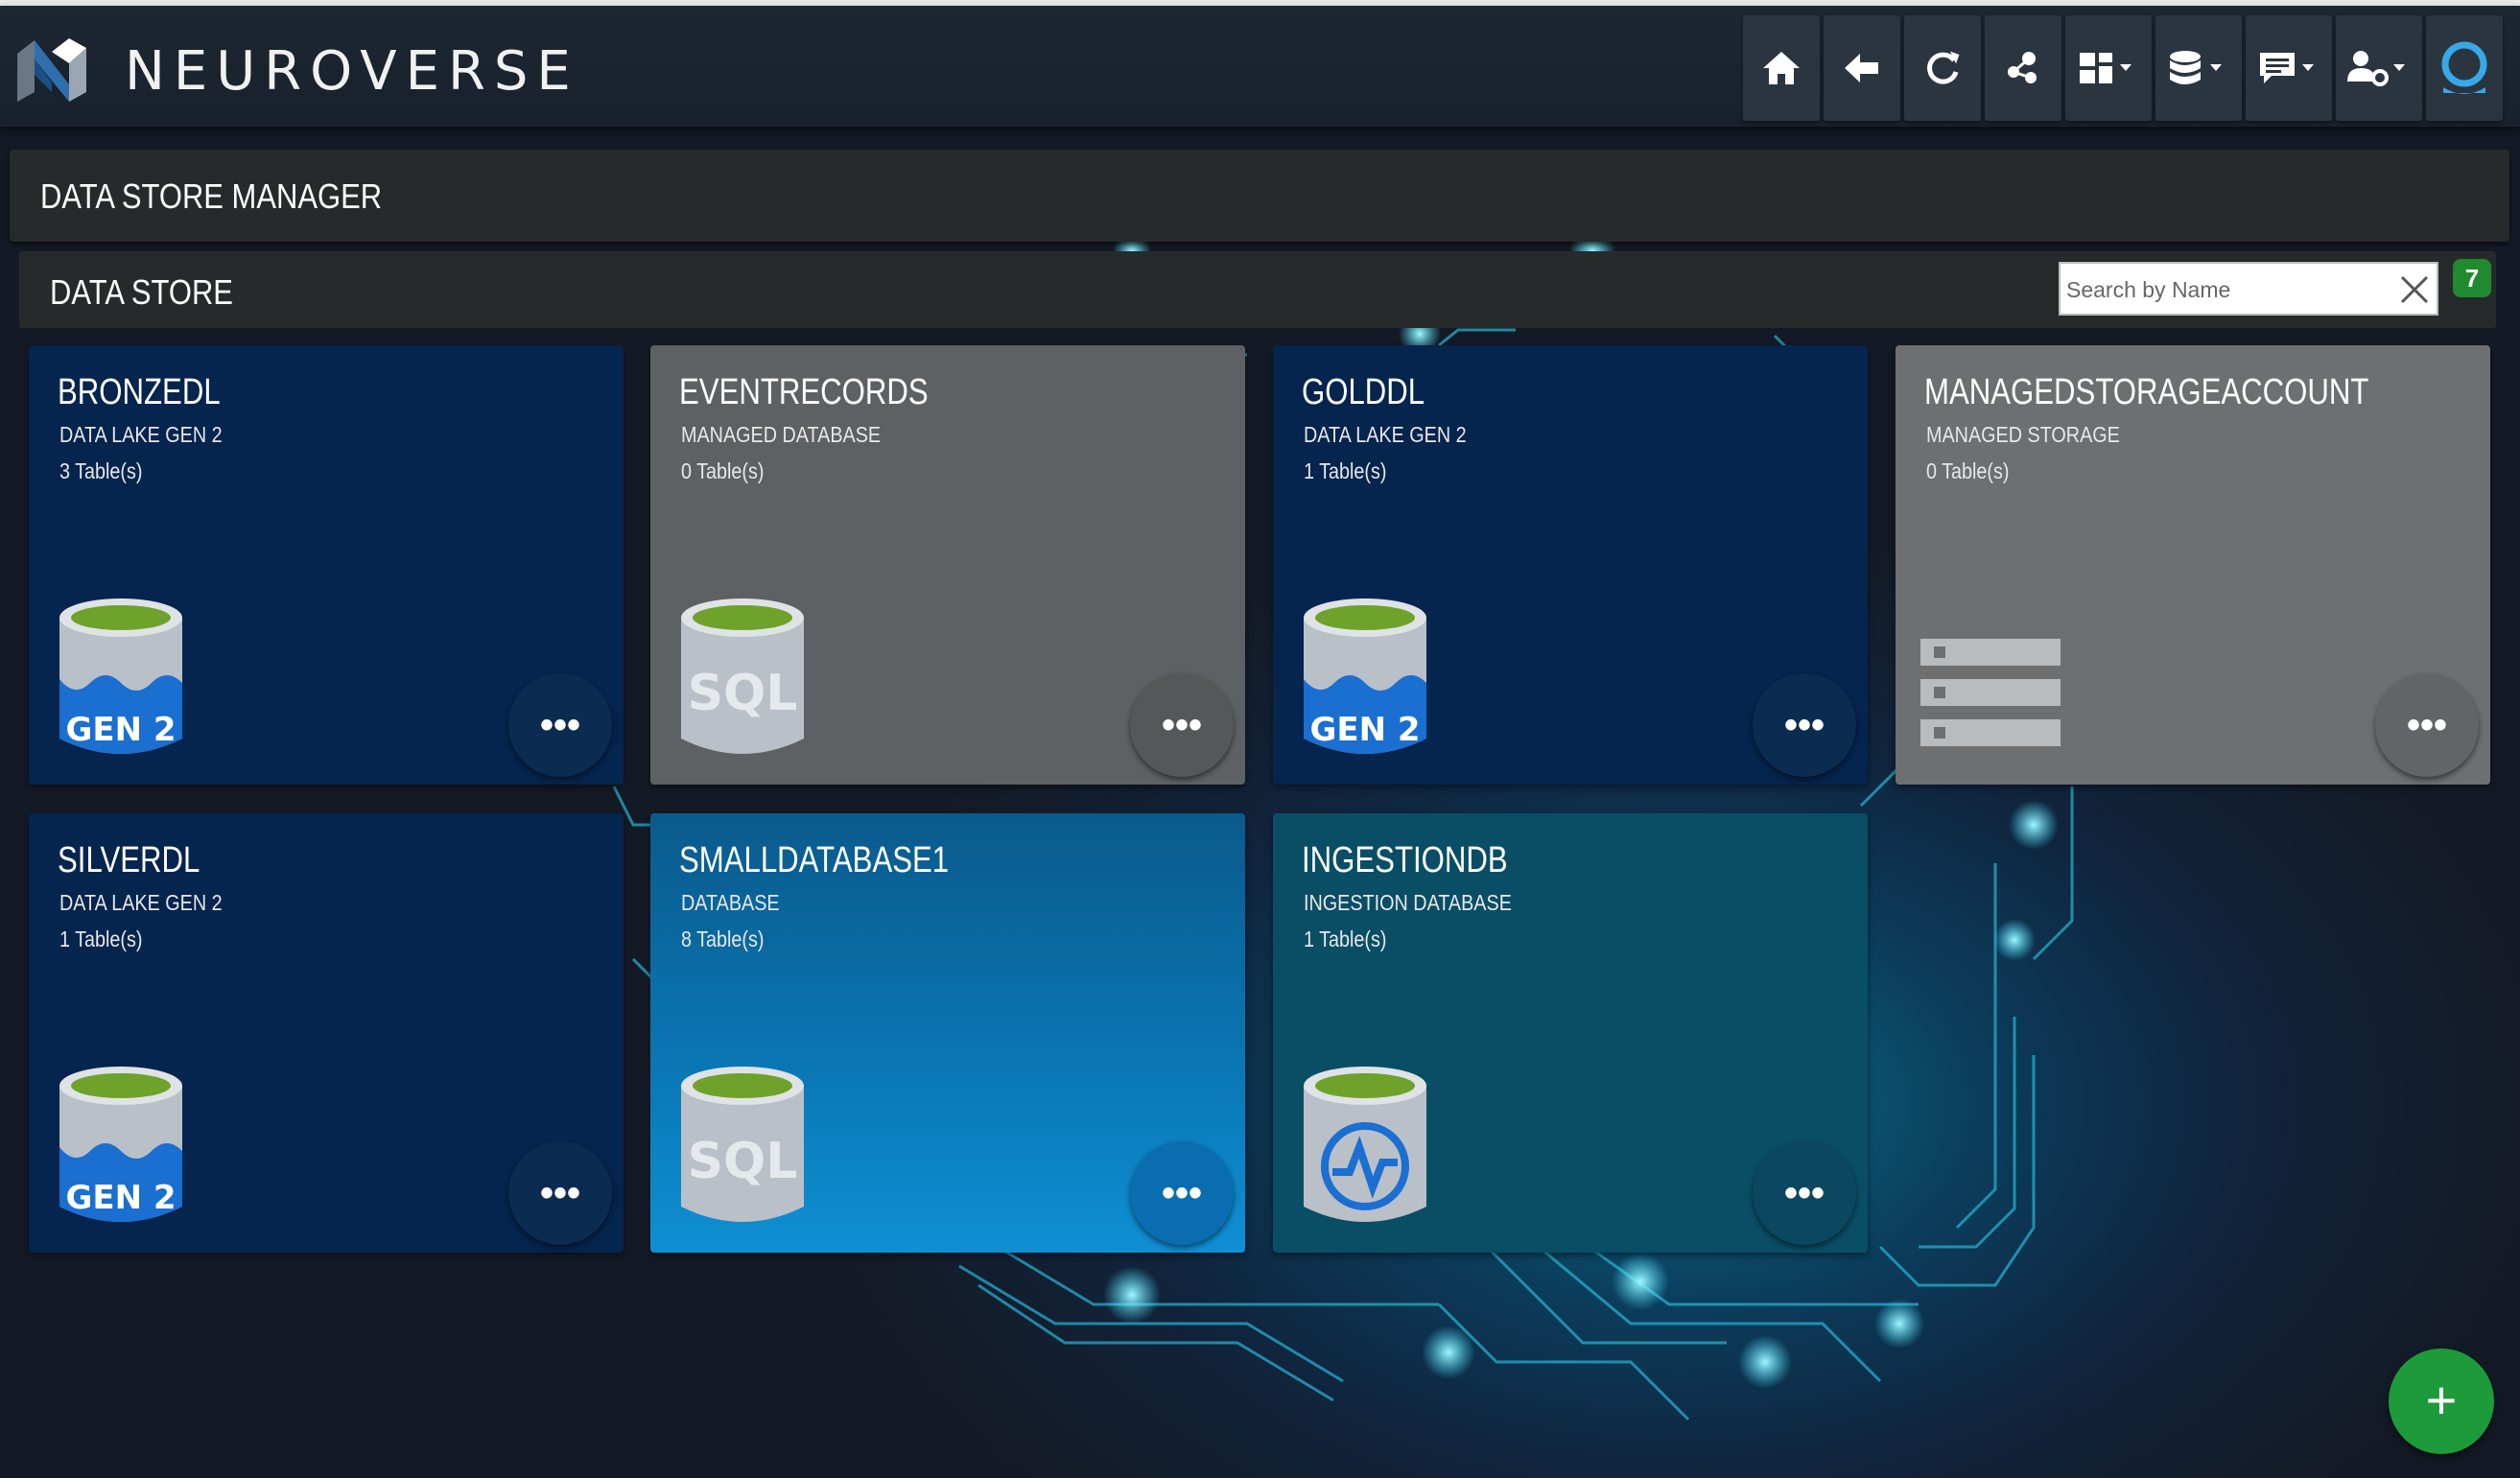 The width and height of the screenshot is (2520, 1478). I want to click on back-arrow-icon, so click(1861, 68).